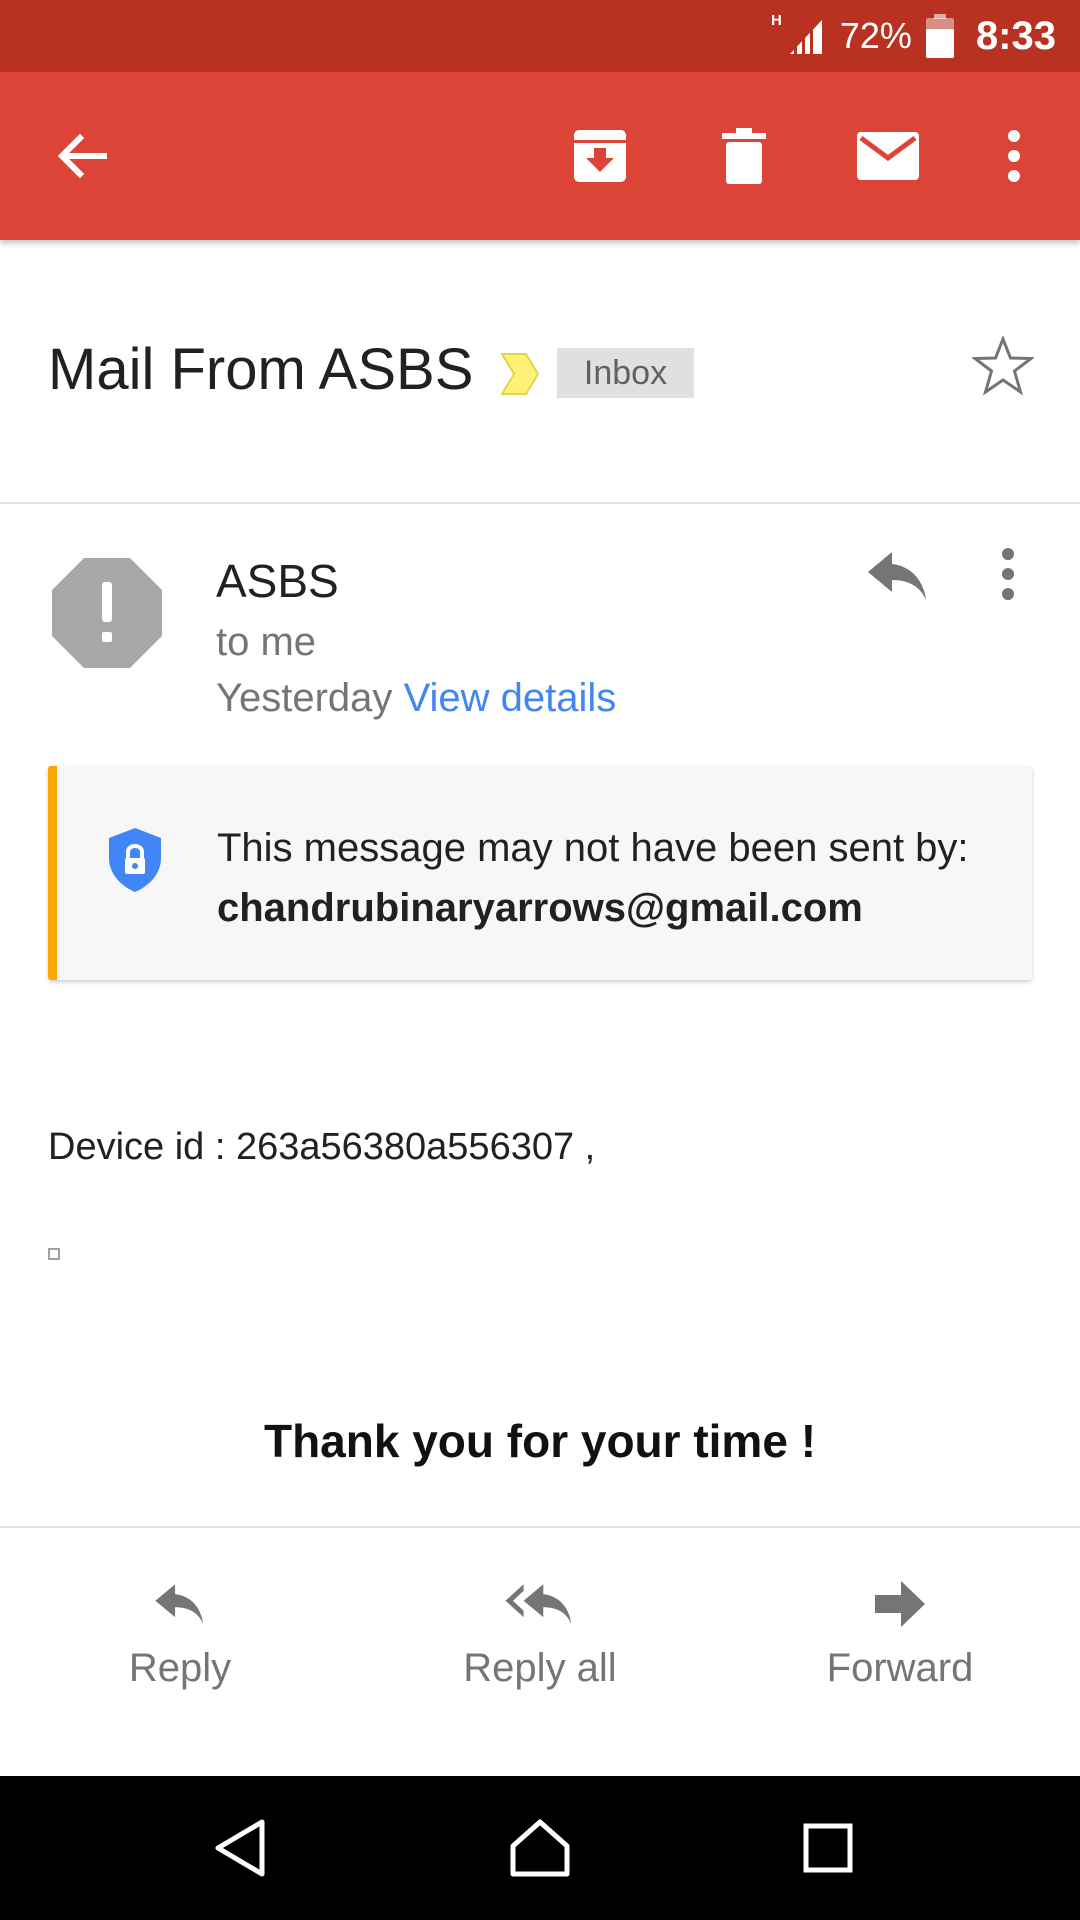  What do you see at coordinates (900, 1604) in the screenshot?
I see `forward-icon` at bounding box center [900, 1604].